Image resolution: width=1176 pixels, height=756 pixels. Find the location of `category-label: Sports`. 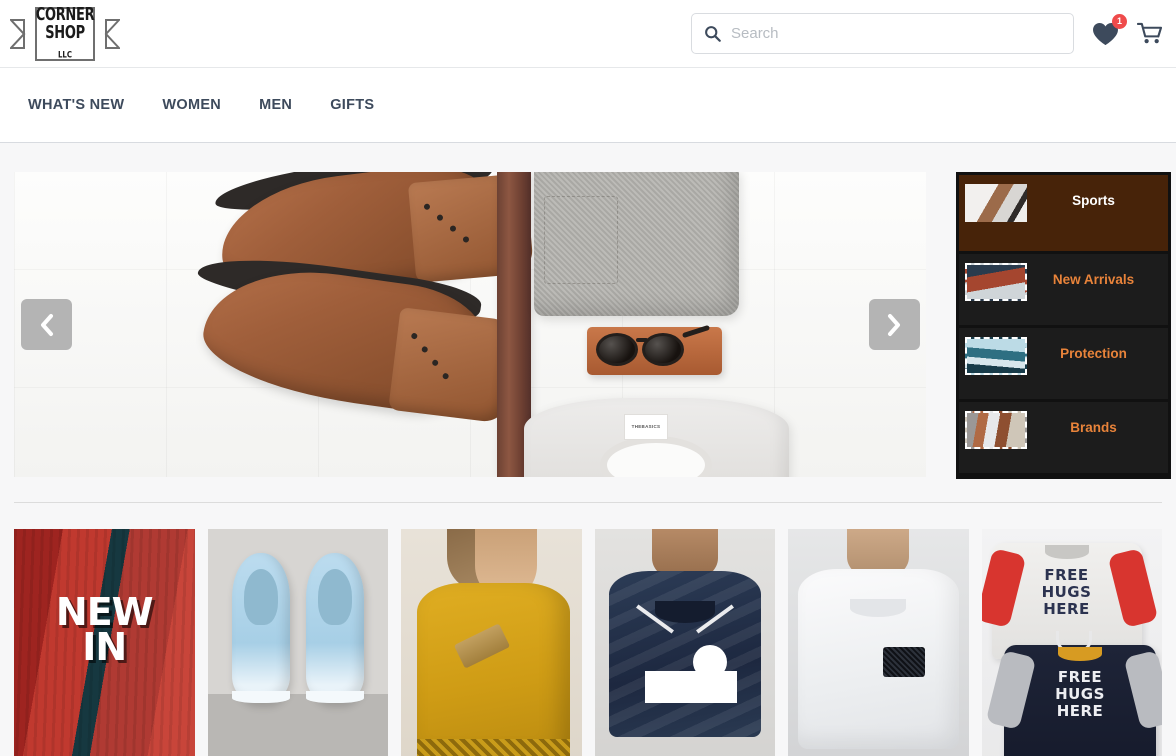

category-label: Sports is located at coordinates (1093, 200).